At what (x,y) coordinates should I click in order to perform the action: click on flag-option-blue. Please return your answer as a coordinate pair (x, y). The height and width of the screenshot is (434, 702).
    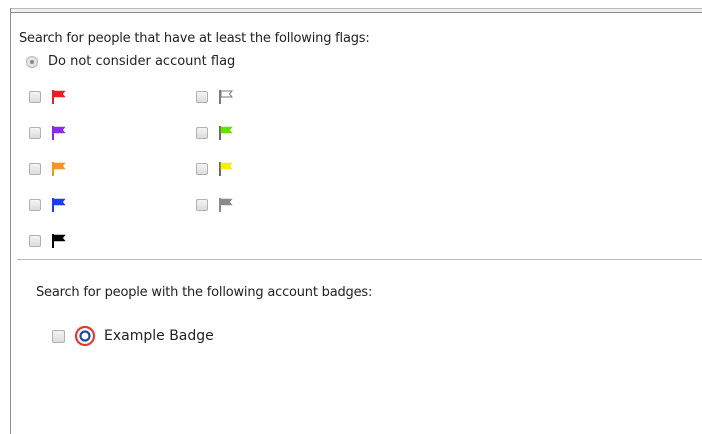
    Looking at the image, I should click on (48, 205).